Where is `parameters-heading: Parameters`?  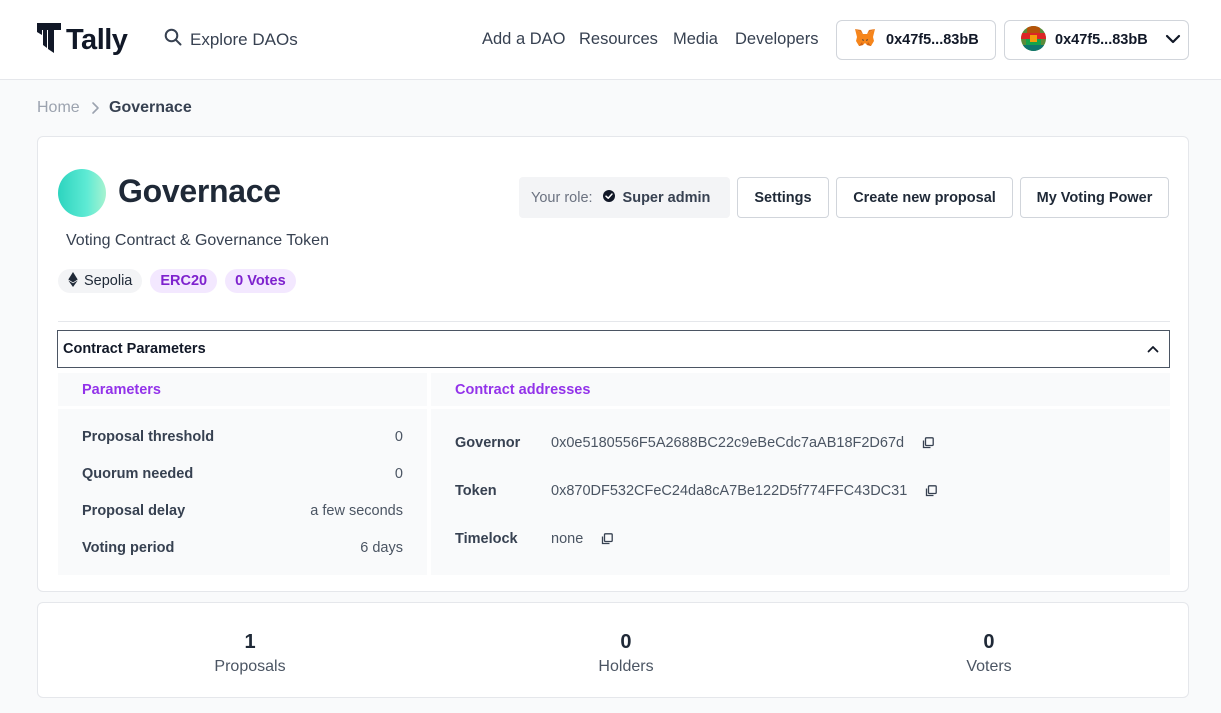
parameters-heading: Parameters is located at coordinates (242, 391).